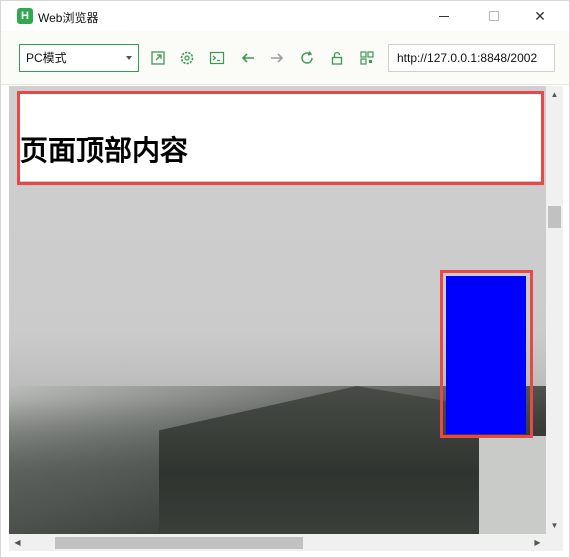 The width and height of the screenshot is (570, 558). I want to click on mode-select: PC模式, so click(79, 58).